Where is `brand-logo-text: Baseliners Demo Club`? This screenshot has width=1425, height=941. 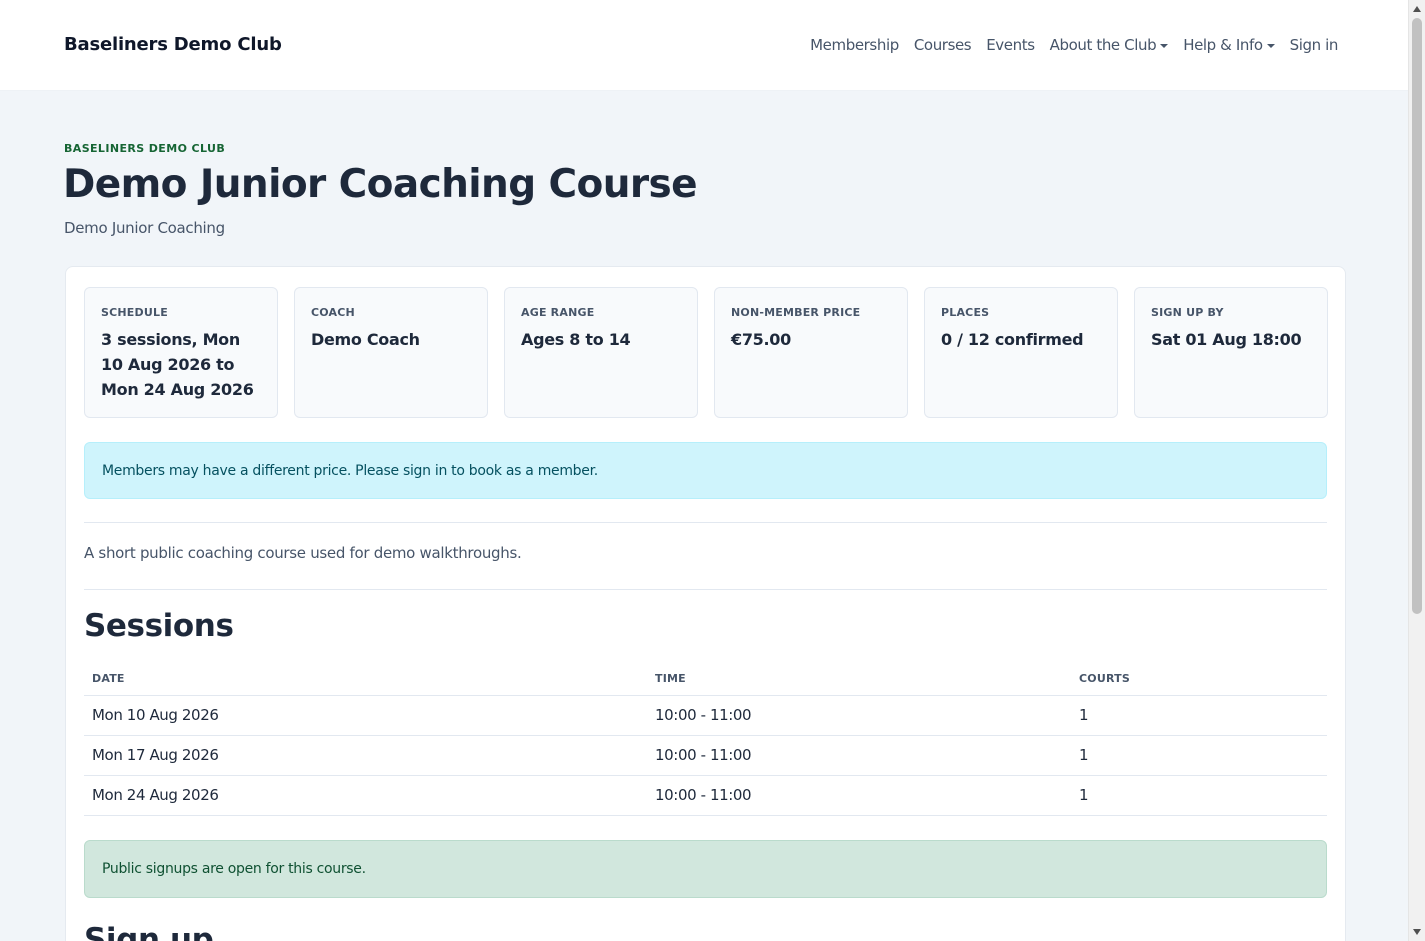 brand-logo-text: Baseliners Demo Club is located at coordinates (173, 44).